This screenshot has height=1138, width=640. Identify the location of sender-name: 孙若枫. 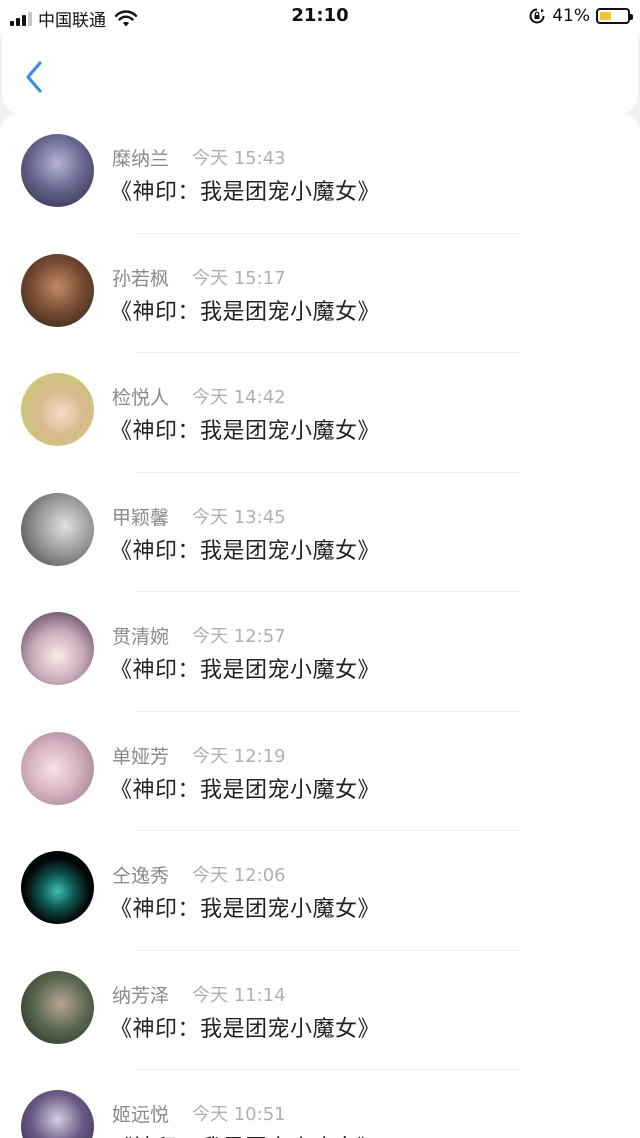
(141, 278).